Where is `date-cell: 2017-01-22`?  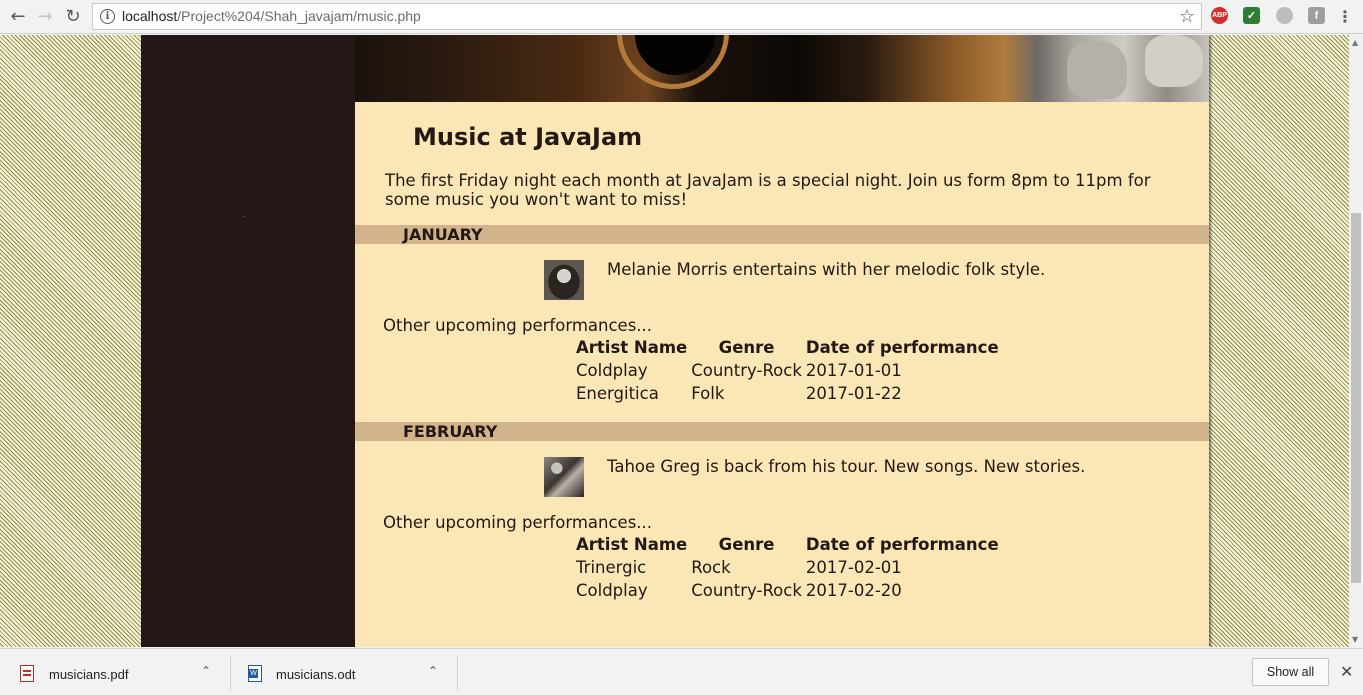 date-cell: 2017-01-22 is located at coordinates (853, 393).